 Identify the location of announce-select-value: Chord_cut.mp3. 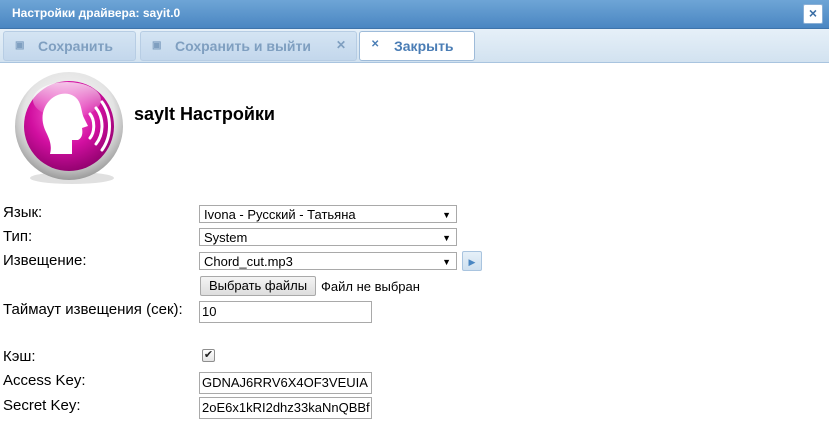
(248, 261).